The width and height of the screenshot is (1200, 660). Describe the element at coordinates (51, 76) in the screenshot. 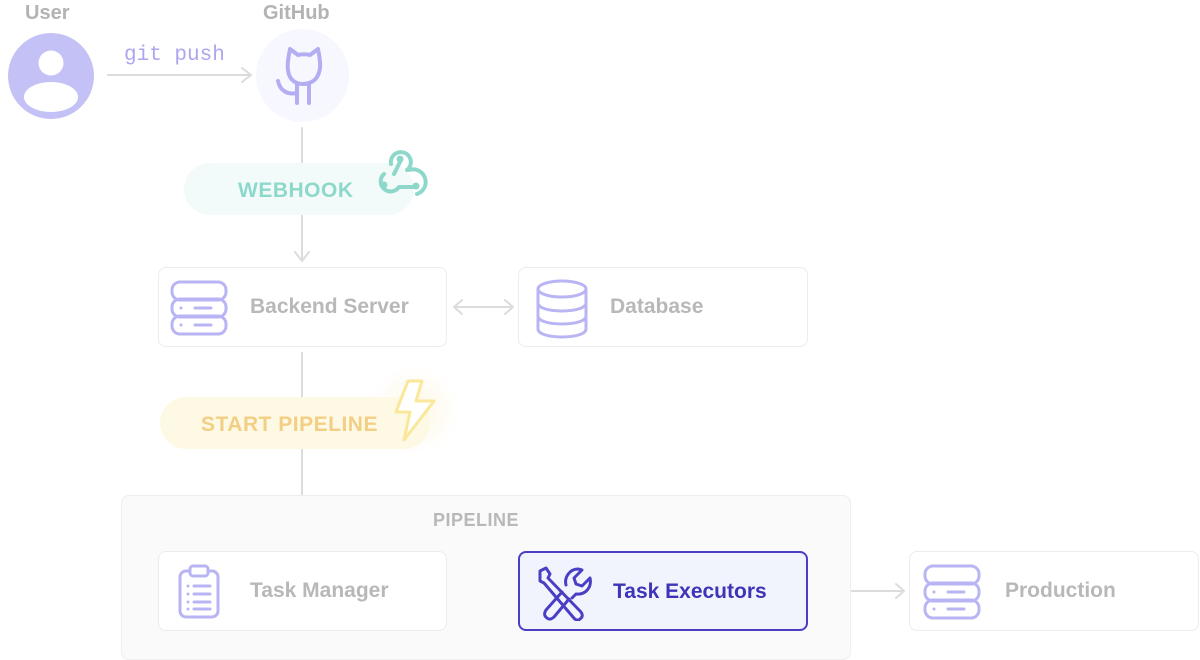

I see `user-avatar-icon` at that location.